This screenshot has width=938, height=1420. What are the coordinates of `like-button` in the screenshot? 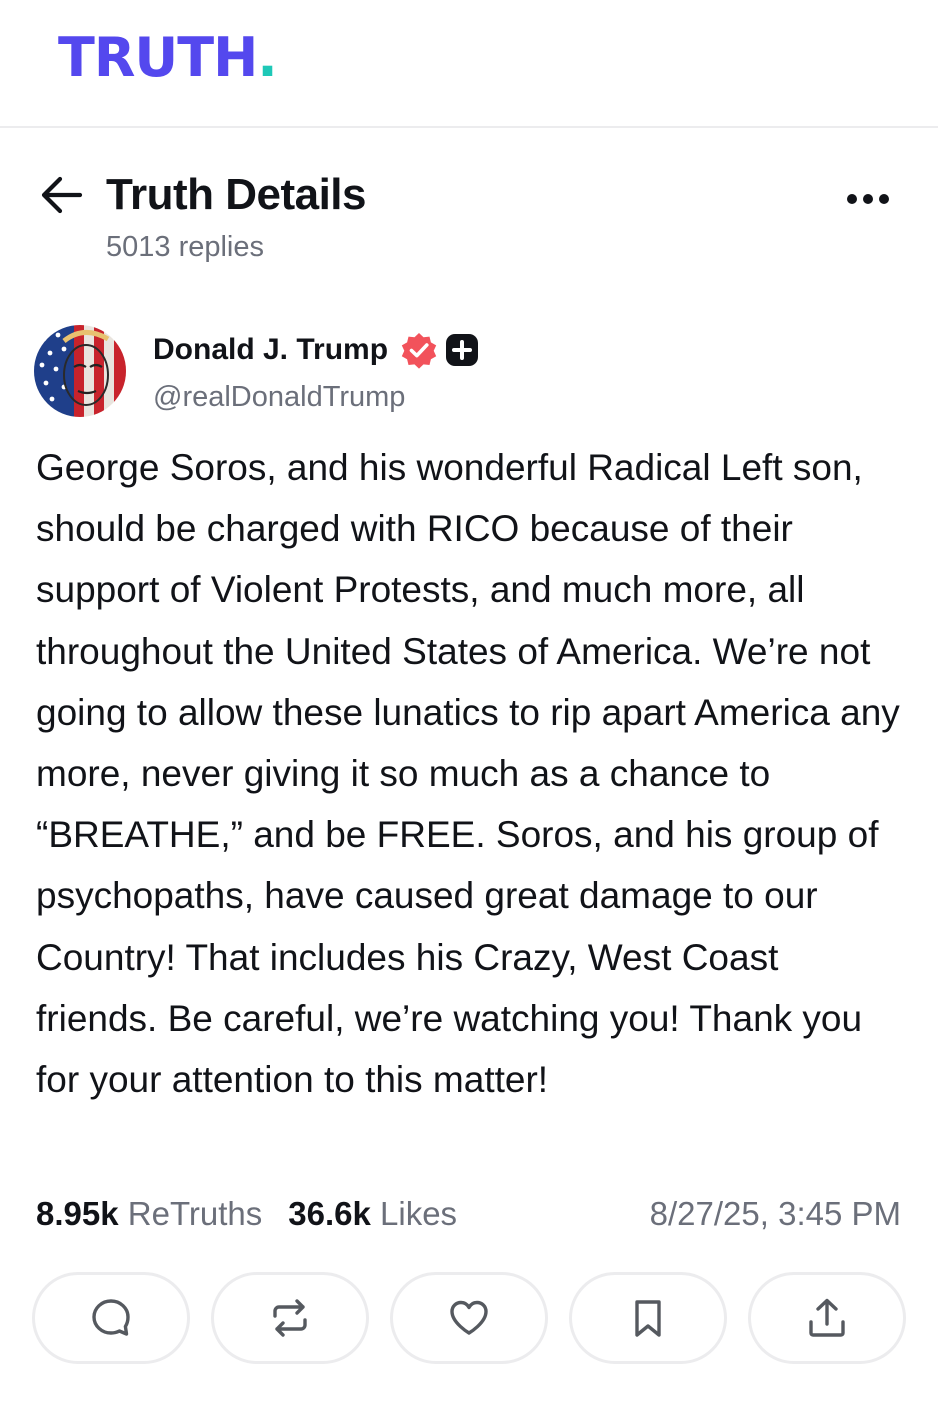 It's located at (469, 1318).